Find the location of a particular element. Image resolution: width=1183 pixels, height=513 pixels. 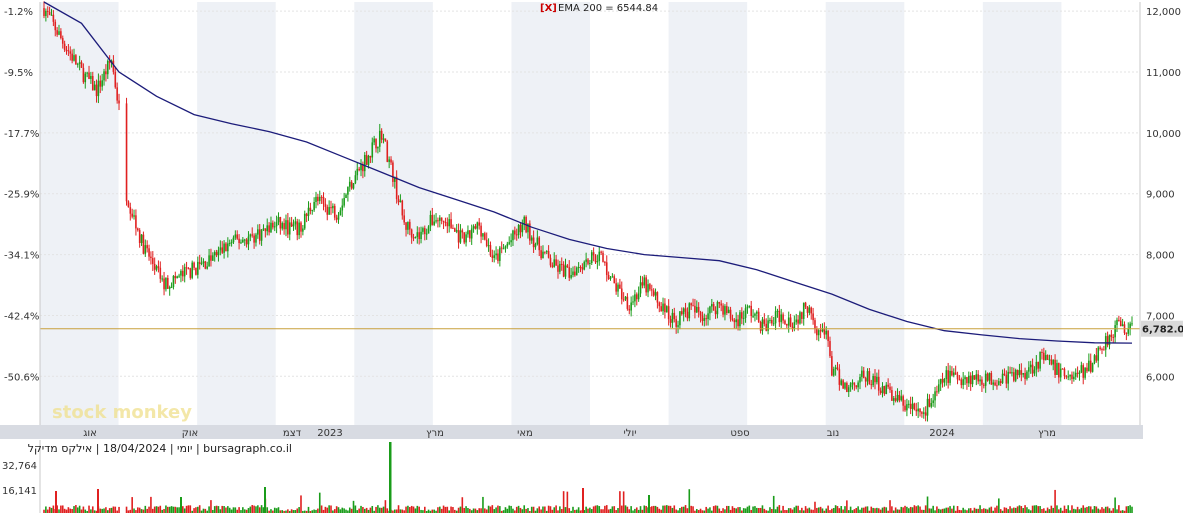

ema-close-marker: [X] is located at coordinates (548, 8).